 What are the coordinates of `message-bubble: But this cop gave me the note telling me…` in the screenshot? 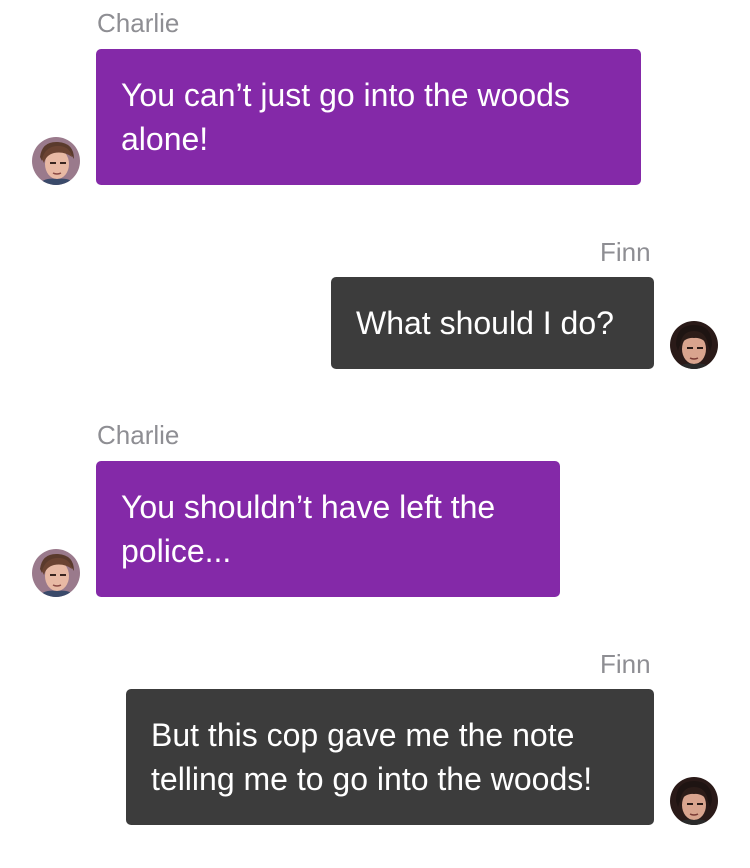 It's located at (390, 757).